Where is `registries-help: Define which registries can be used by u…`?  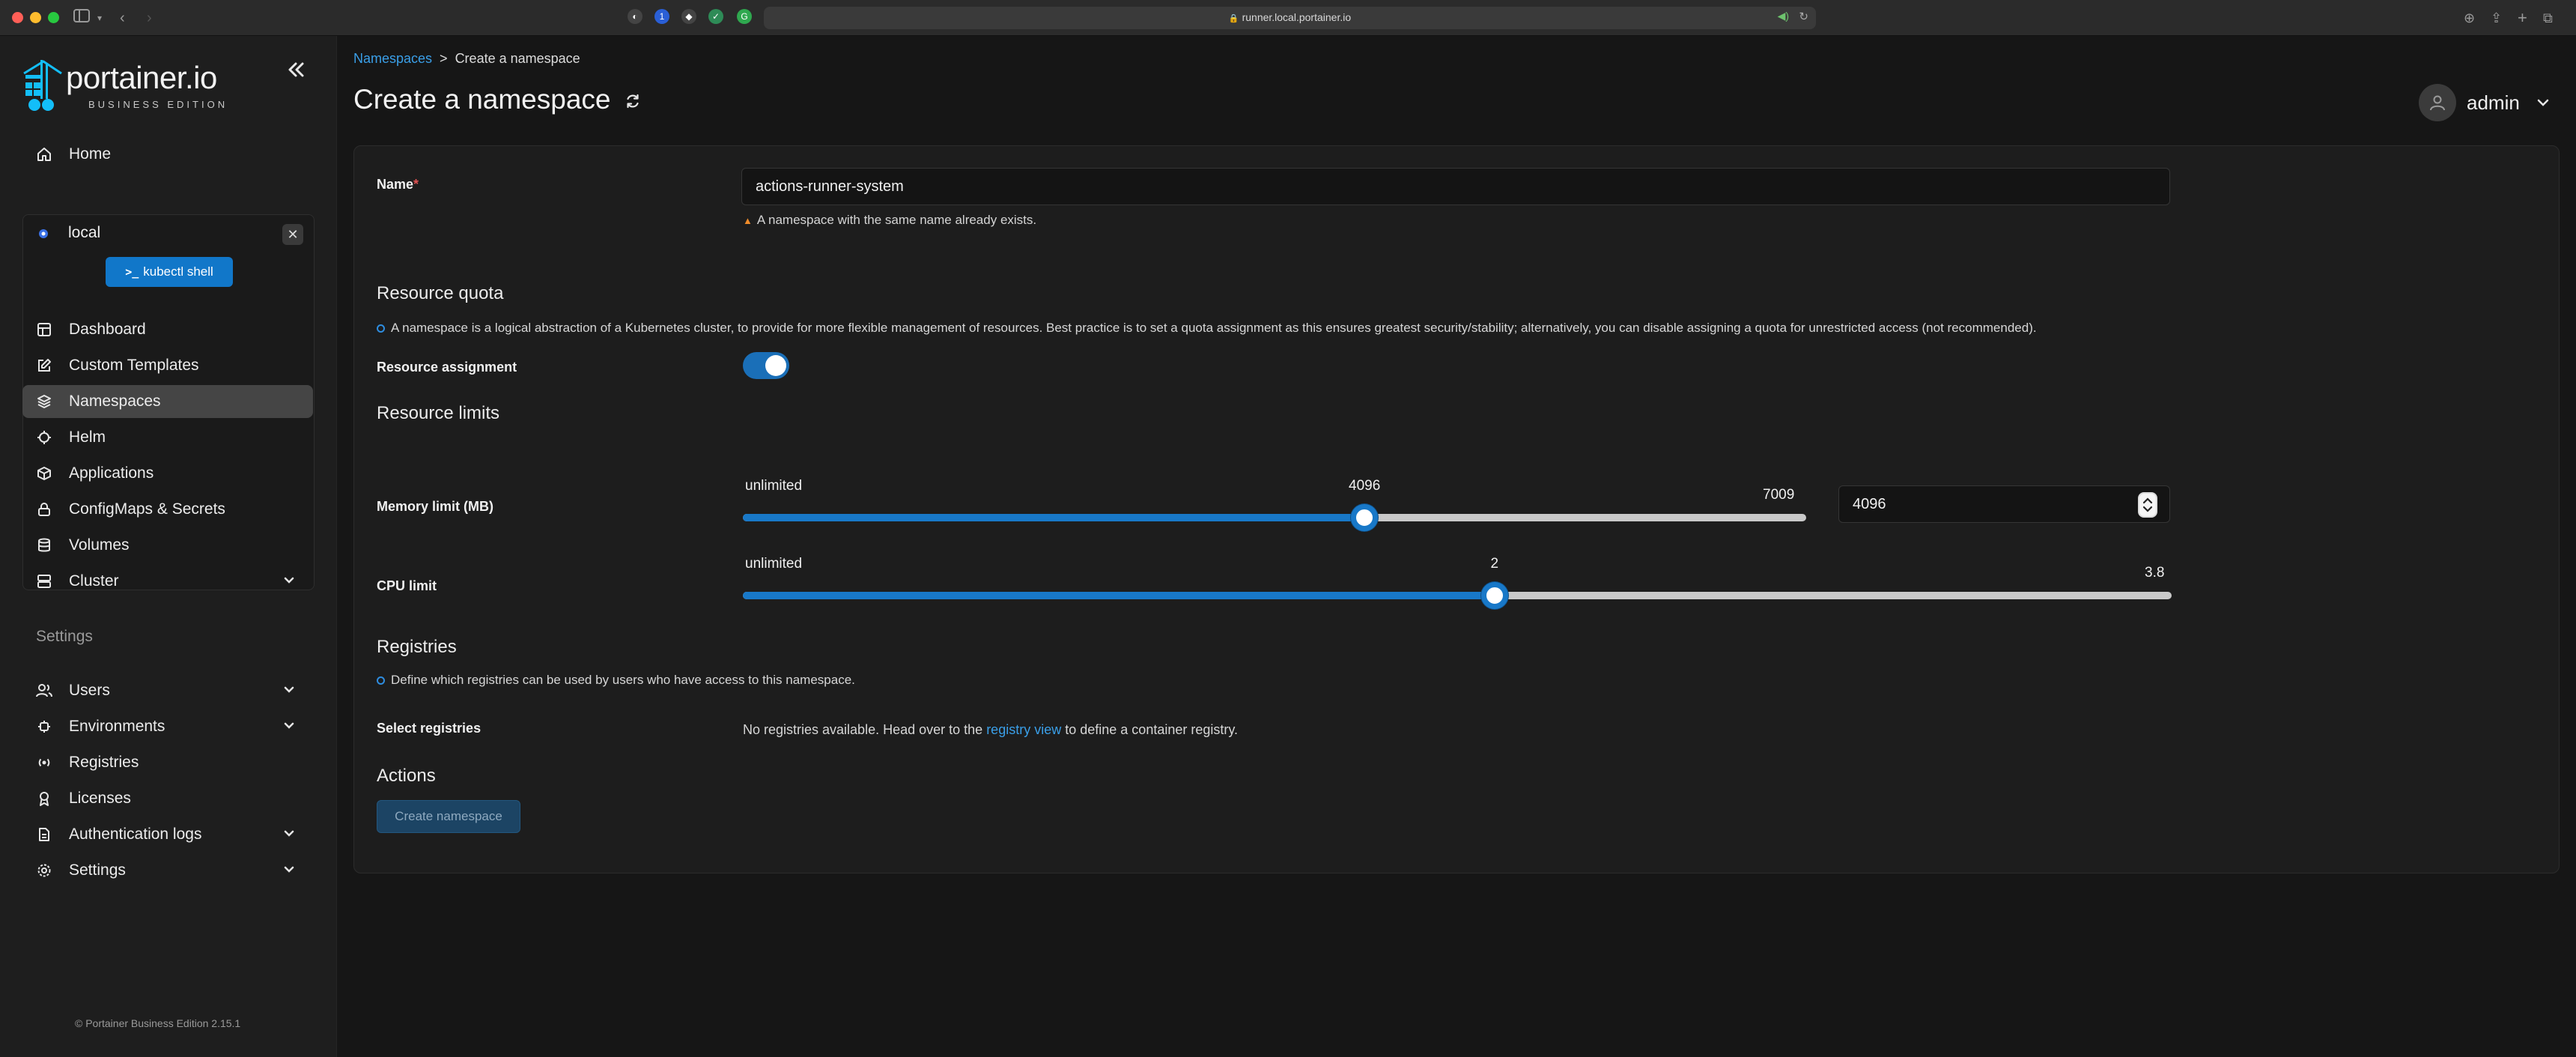
registries-help: Define which registries can be used by u… is located at coordinates (616, 680).